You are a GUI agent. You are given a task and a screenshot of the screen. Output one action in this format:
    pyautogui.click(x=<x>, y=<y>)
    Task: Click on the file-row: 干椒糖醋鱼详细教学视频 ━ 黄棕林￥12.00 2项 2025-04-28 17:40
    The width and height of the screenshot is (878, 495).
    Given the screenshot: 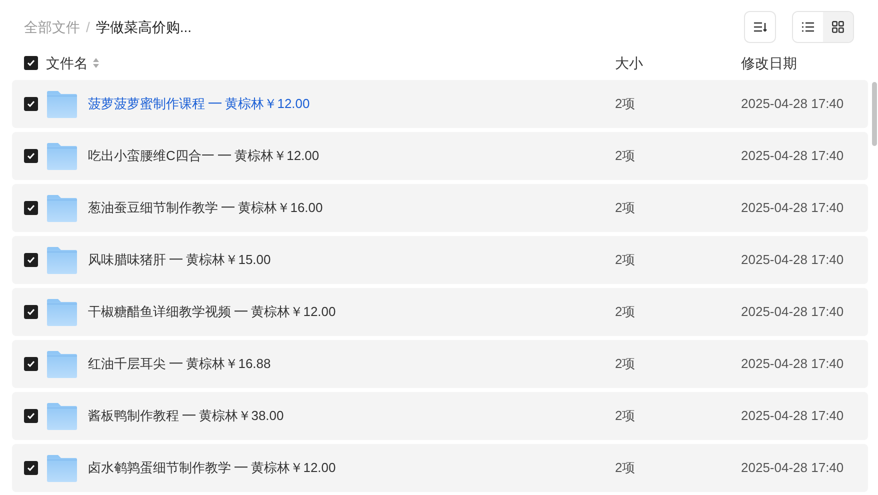 What is the action you would take?
    pyautogui.click(x=440, y=312)
    